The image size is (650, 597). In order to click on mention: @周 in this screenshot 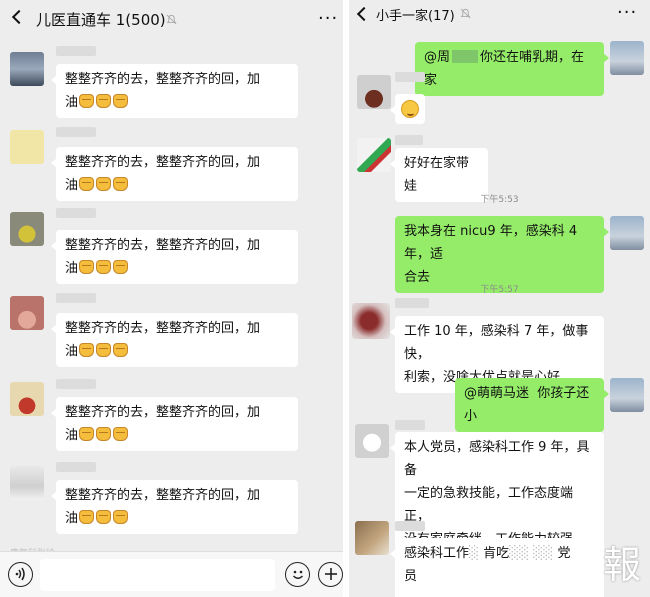, I will do `click(437, 57)`.